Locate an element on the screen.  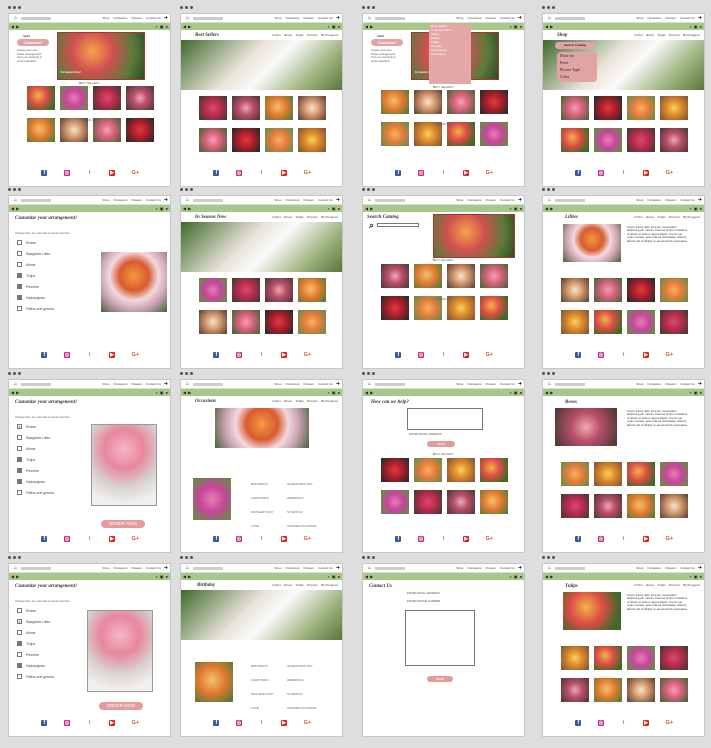
search-input is located at coordinates (398, 225).